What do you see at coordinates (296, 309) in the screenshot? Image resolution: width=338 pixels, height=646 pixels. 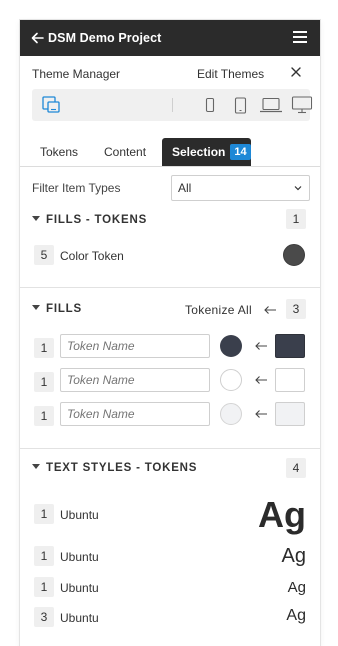 I see `fills-count: 3` at bounding box center [296, 309].